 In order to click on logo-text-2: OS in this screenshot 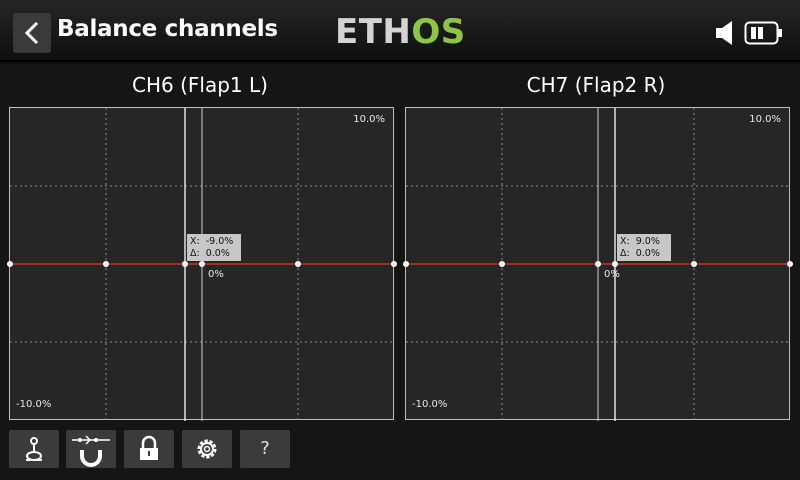, I will do `click(438, 32)`.